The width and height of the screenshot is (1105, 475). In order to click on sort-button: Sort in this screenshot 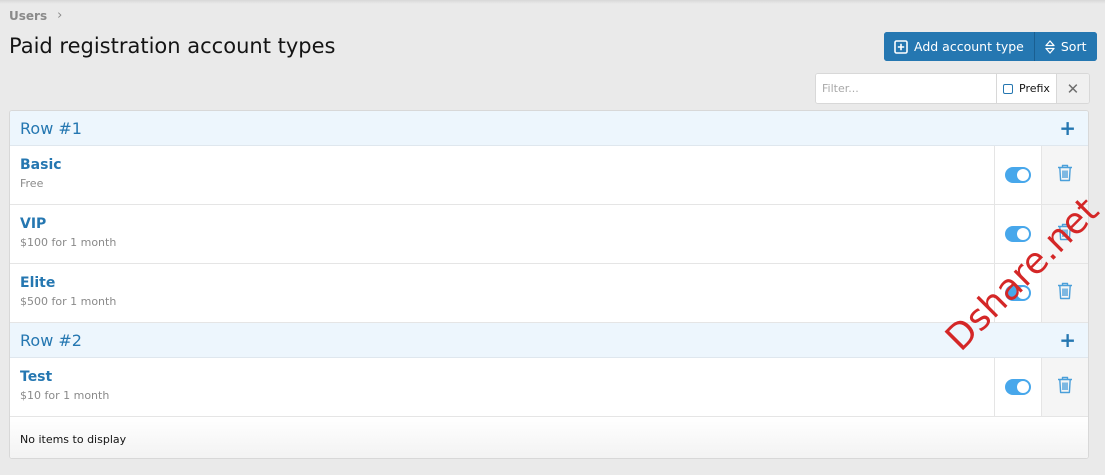, I will do `click(1065, 46)`.